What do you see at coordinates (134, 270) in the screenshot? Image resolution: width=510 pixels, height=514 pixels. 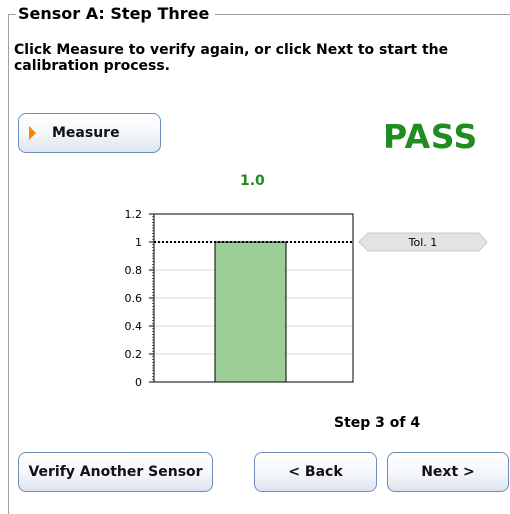 I see `y-tick-label: 0.8` at bounding box center [134, 270].